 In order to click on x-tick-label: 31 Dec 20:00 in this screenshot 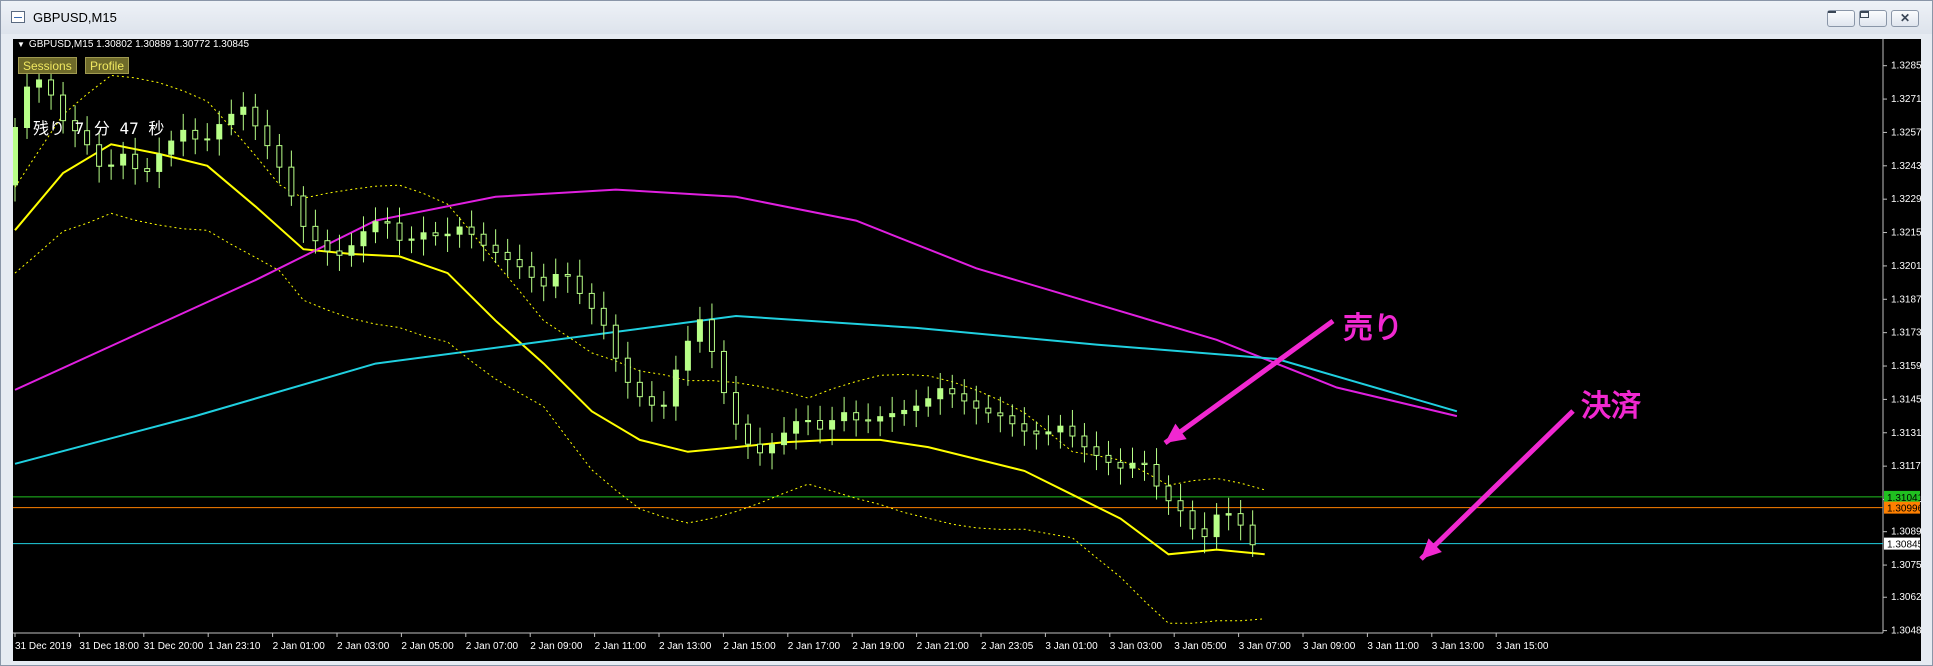, I will do `click(174, 646)`.